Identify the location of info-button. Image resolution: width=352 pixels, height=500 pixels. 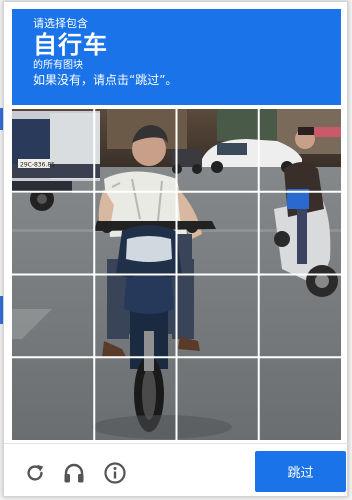
(115, 473).